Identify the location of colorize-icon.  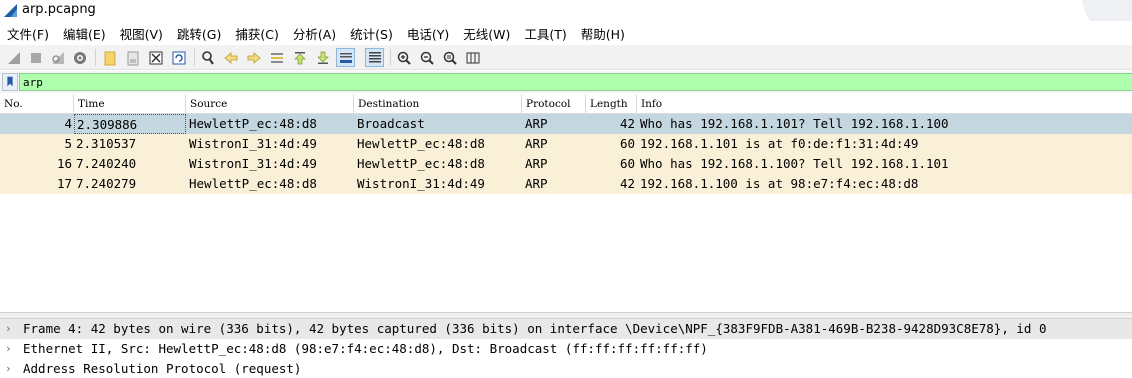
(374, 57).